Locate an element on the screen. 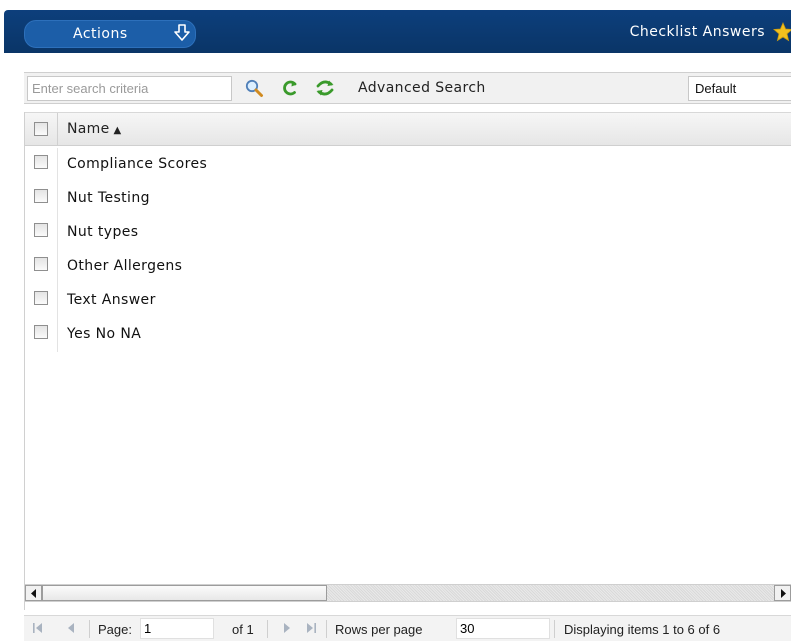 This screenshot has width=791, height=641. actions-button: Actions is located at coordinates (110, 34).